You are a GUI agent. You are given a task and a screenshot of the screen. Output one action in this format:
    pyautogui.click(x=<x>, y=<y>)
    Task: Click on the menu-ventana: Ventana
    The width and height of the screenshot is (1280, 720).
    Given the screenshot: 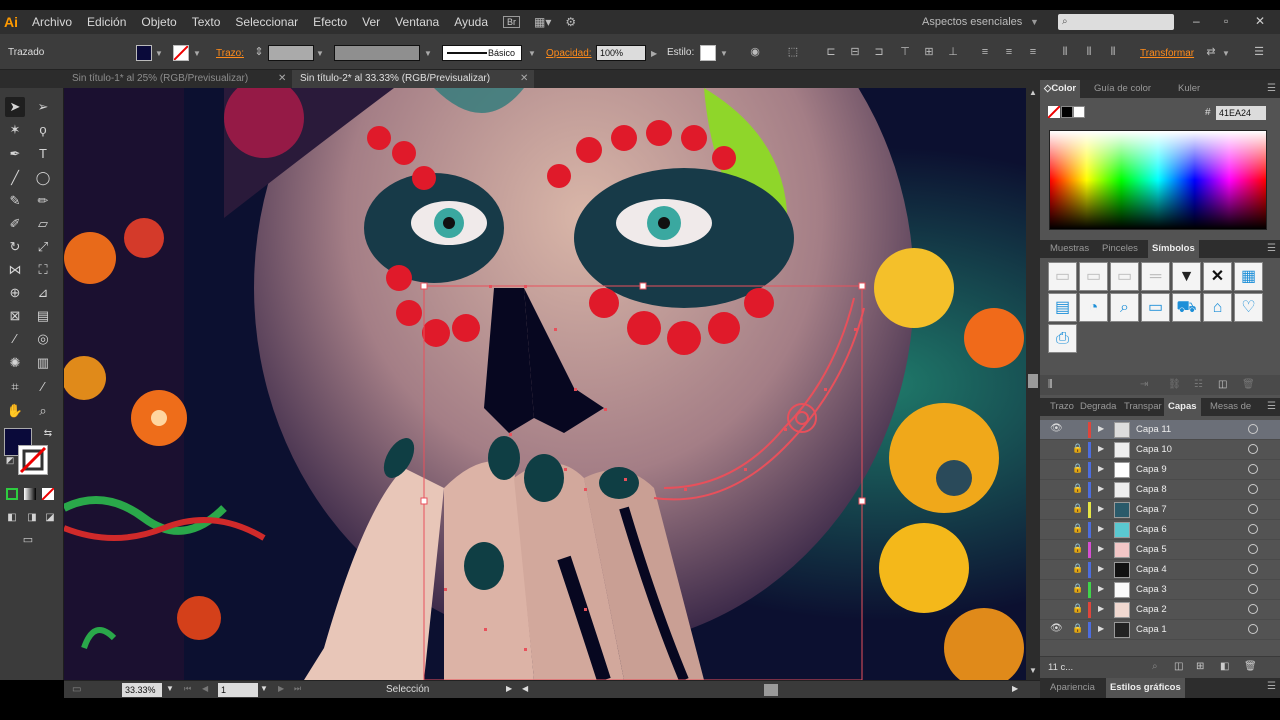 What is the action you would take?
    pyautogui.click(x=417, y=22)
    